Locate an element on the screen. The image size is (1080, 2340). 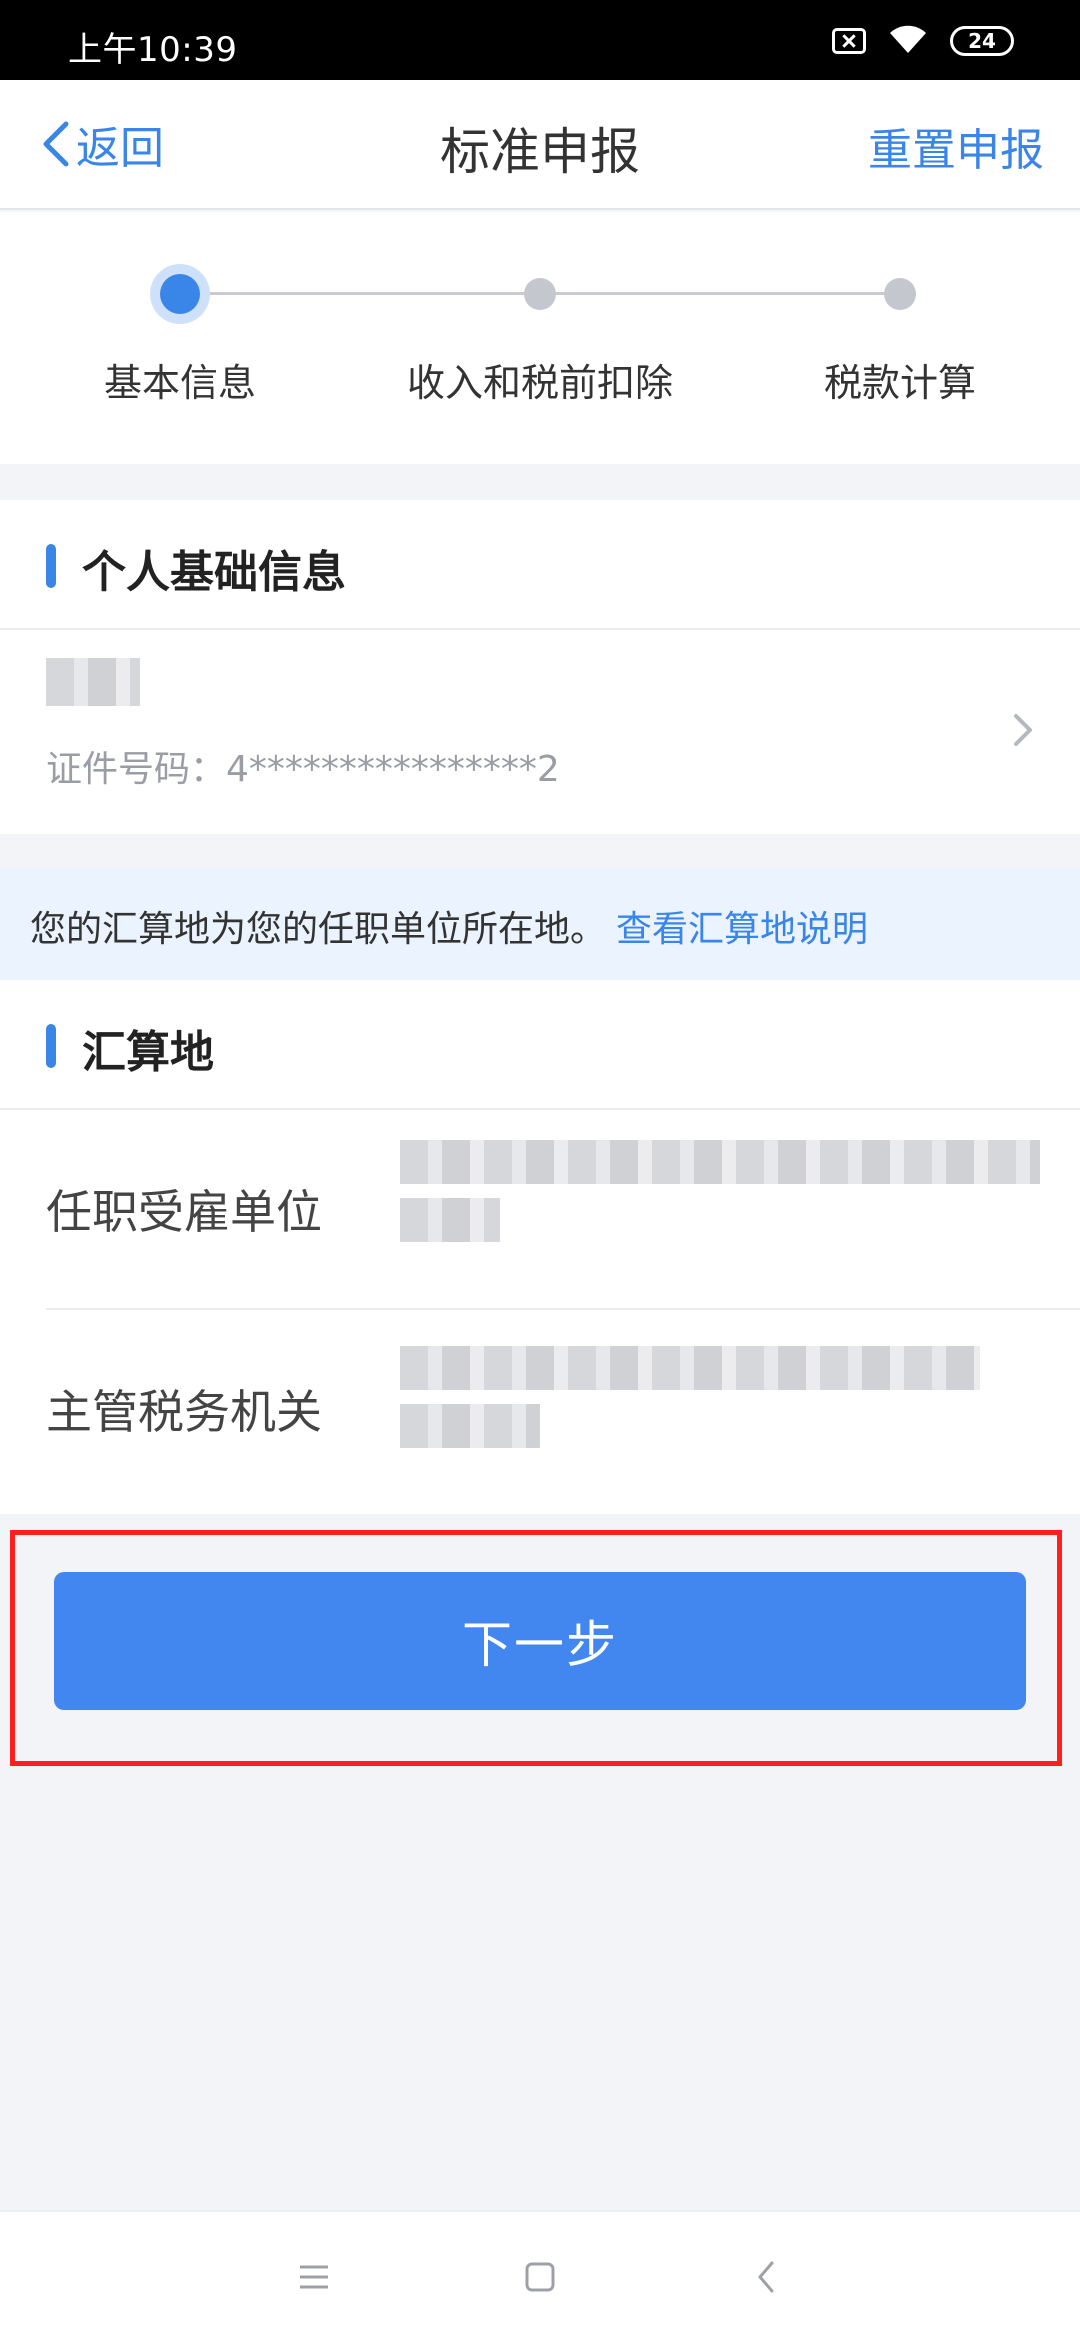
status-bar: 上午10:39 24 is located at coordinates (540, 40).